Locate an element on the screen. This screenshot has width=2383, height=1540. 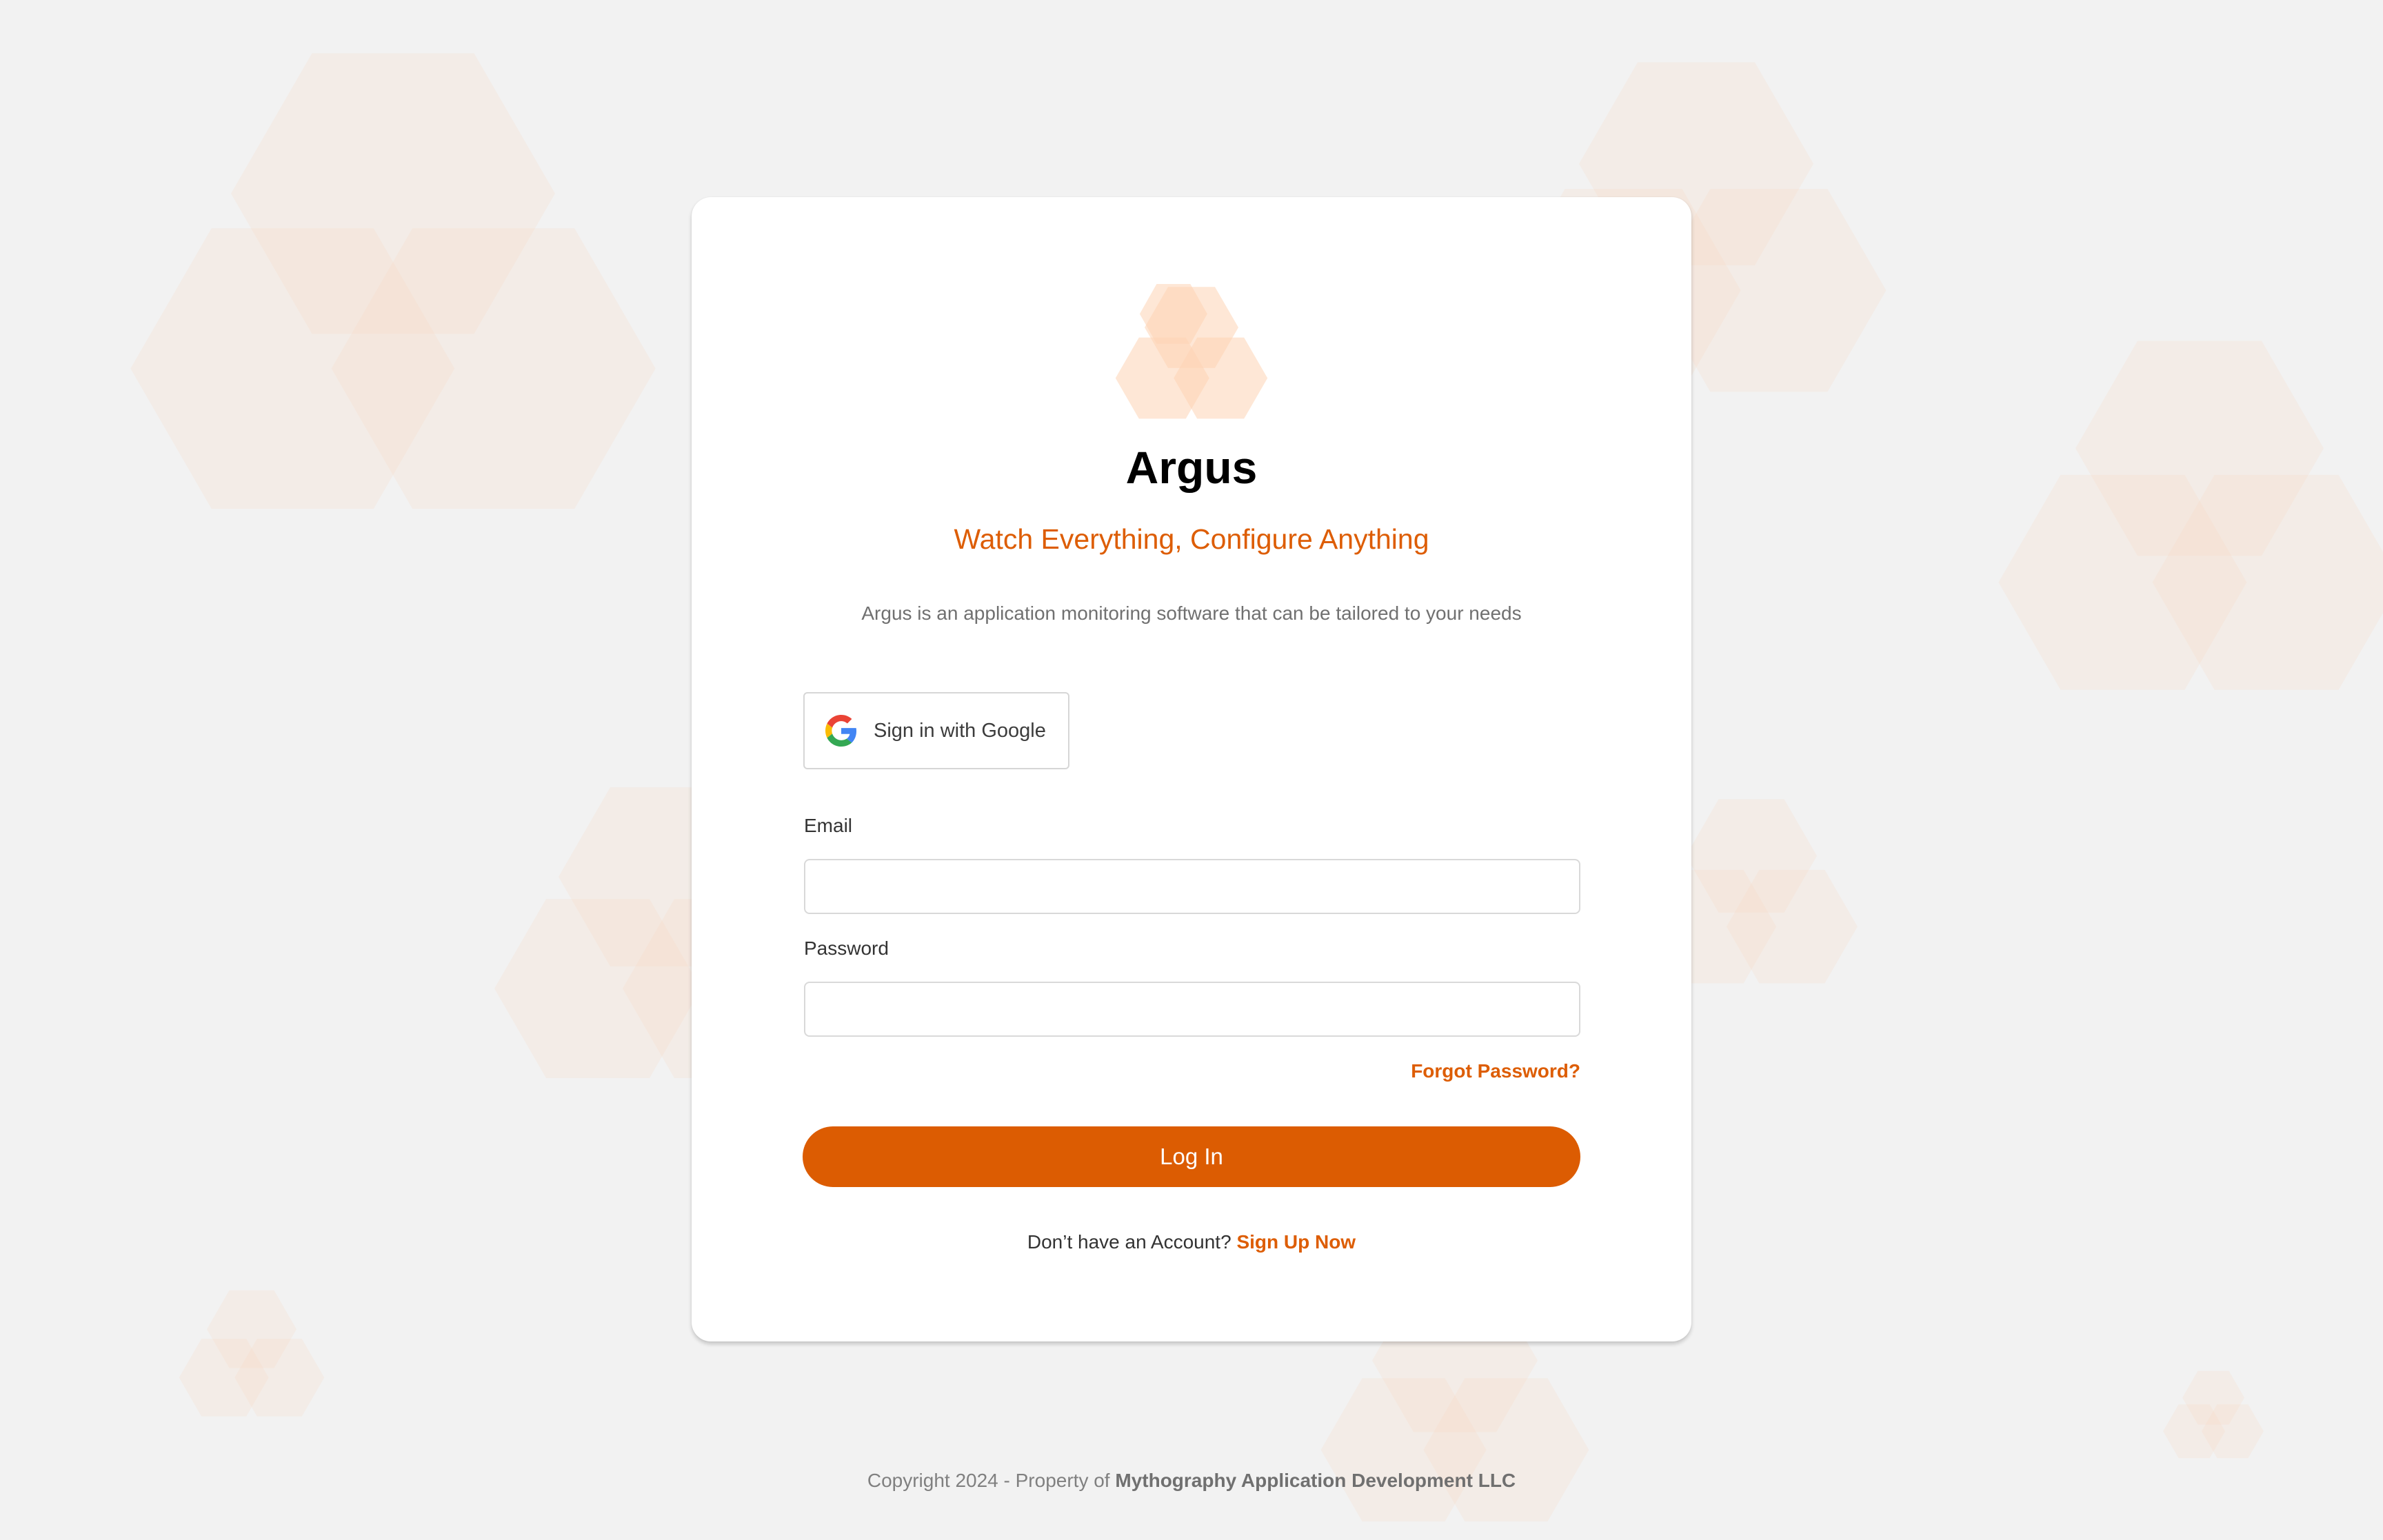
google-signin-button: Sign in with Google is located at coordinates (936, 731).